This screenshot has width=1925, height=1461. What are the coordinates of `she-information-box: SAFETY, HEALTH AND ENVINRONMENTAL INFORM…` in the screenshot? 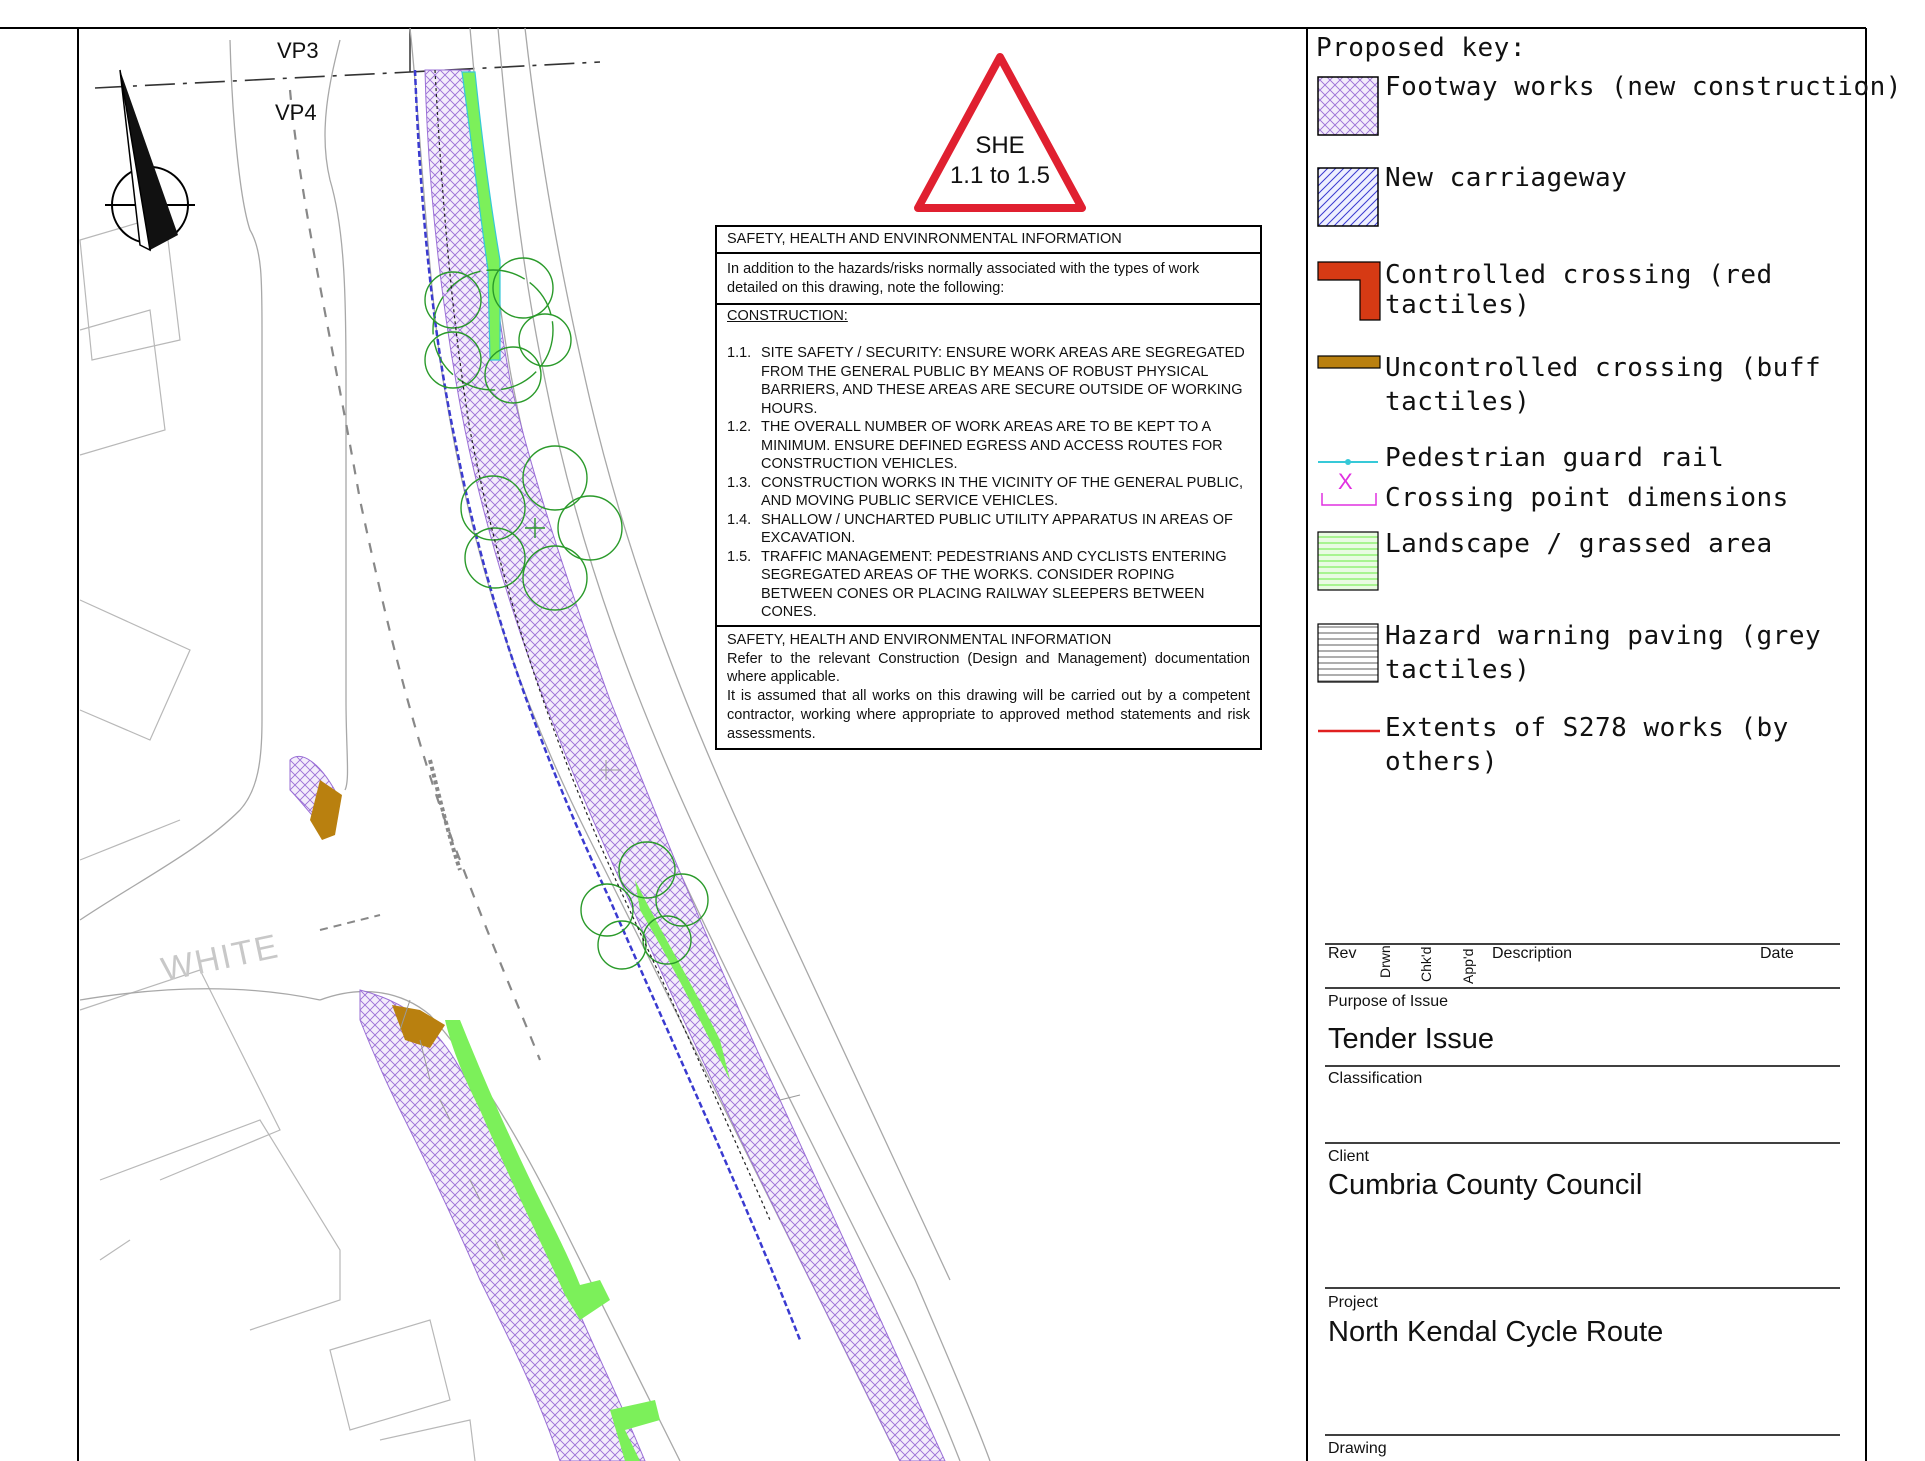 It's located at (988, 487).